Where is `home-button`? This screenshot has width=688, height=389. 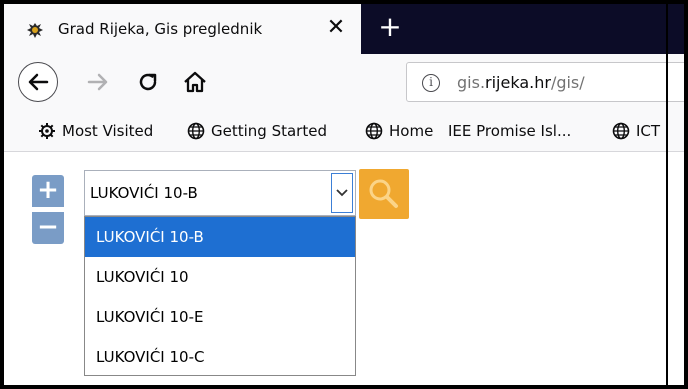
home-button is located at coordinates (195, 82).